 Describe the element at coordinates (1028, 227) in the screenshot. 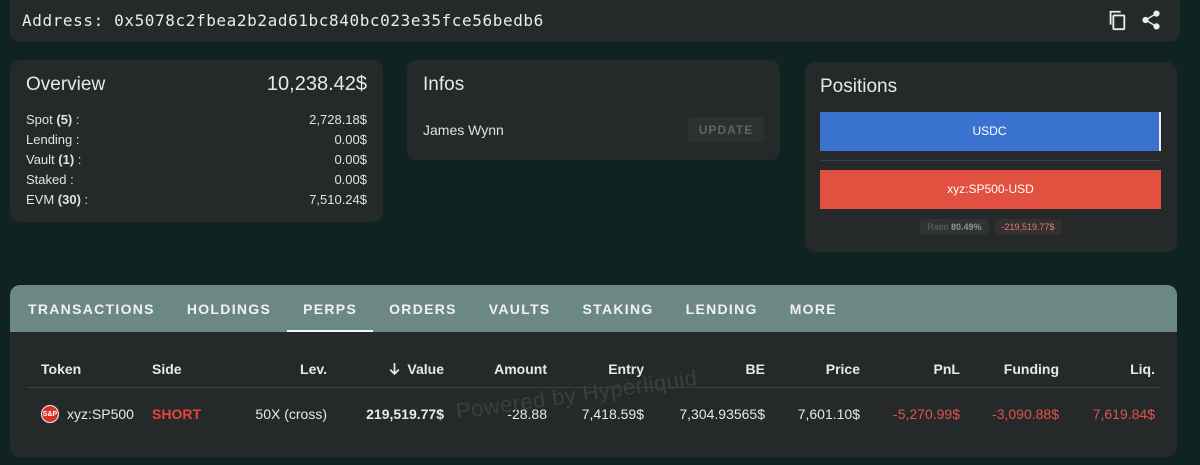

I see `positions-pnl-chip: -219,519.77$` at that location.